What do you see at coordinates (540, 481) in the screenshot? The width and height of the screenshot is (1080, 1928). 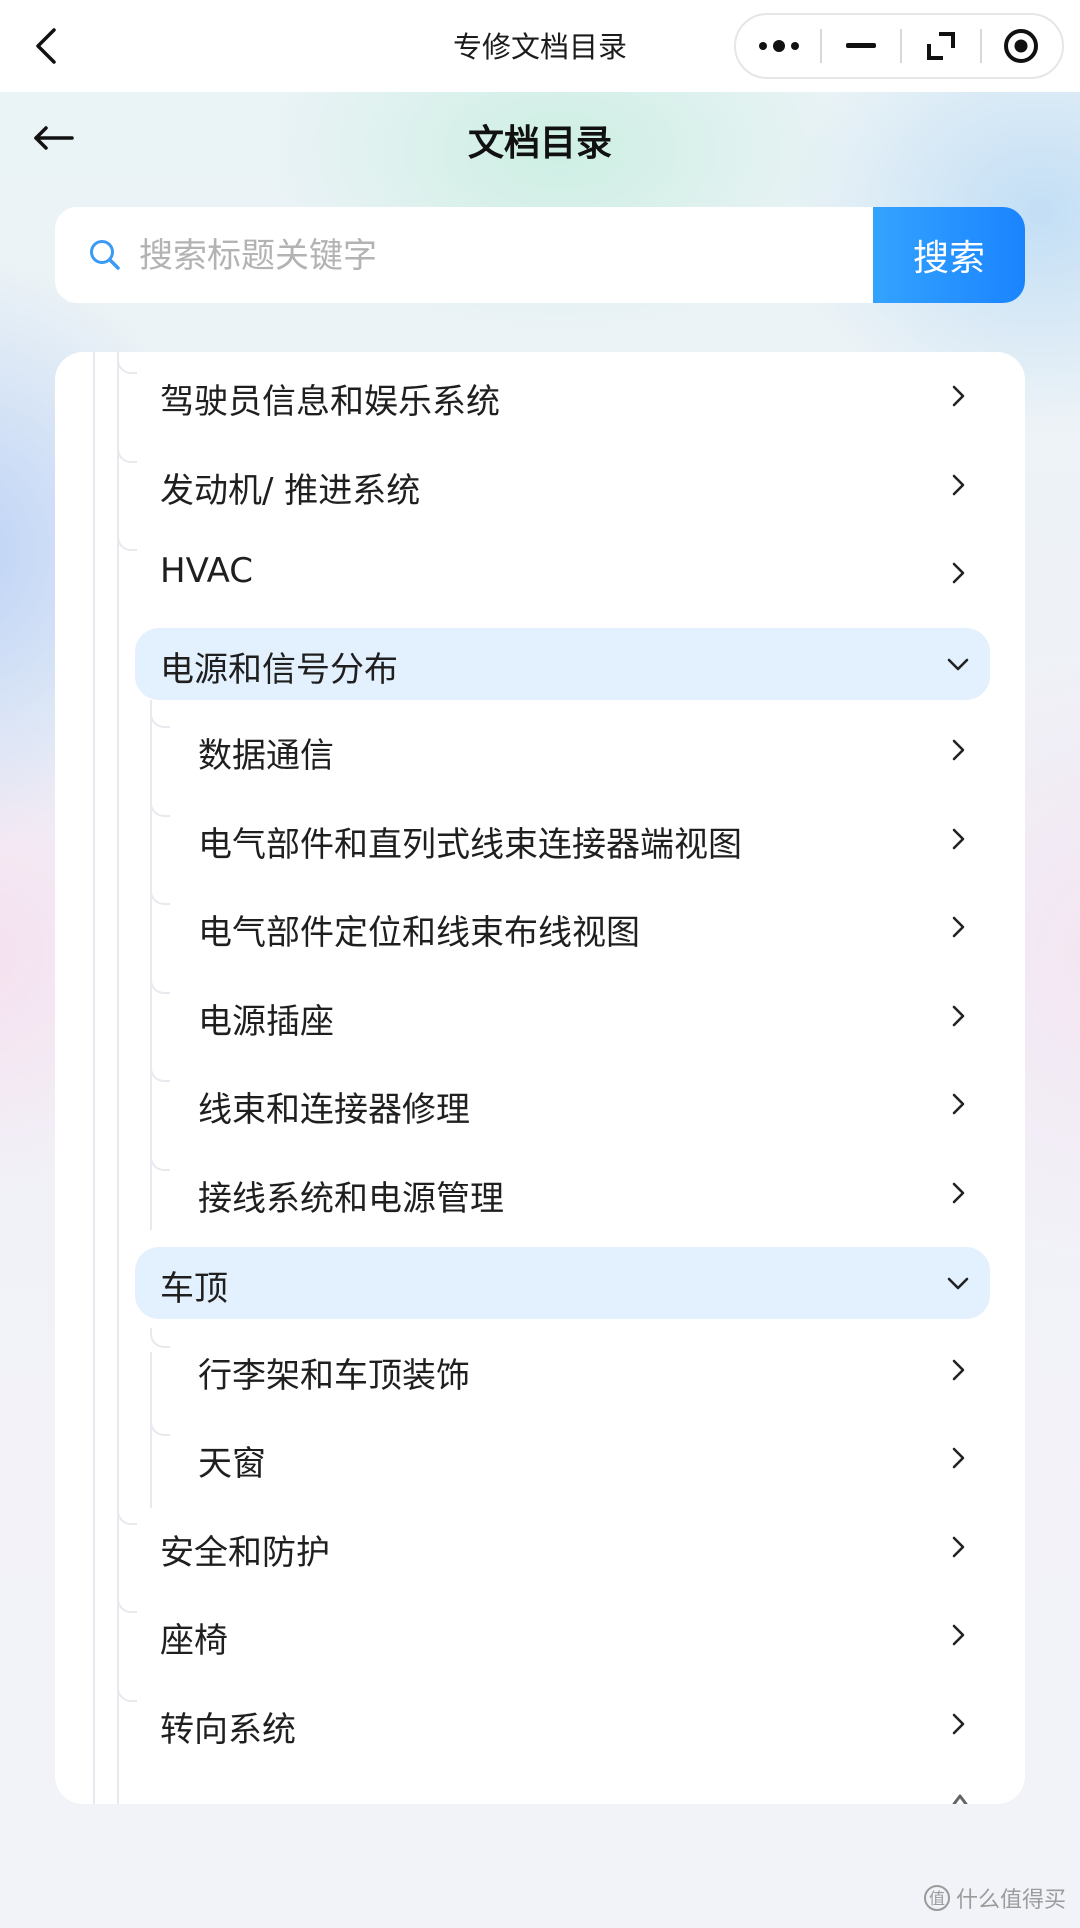 I see `tree-item: 发动机/ 推进系统` at bounding box center [540, 481].